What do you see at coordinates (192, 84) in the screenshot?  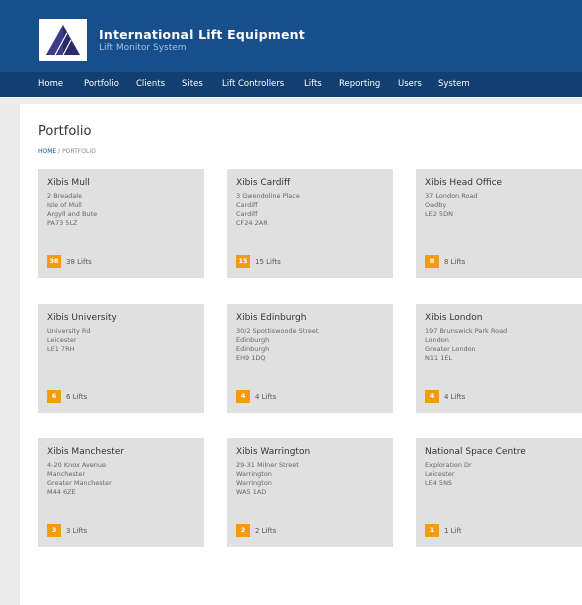 I see `nav-sites: Sites` at bounding box center [192, 84].